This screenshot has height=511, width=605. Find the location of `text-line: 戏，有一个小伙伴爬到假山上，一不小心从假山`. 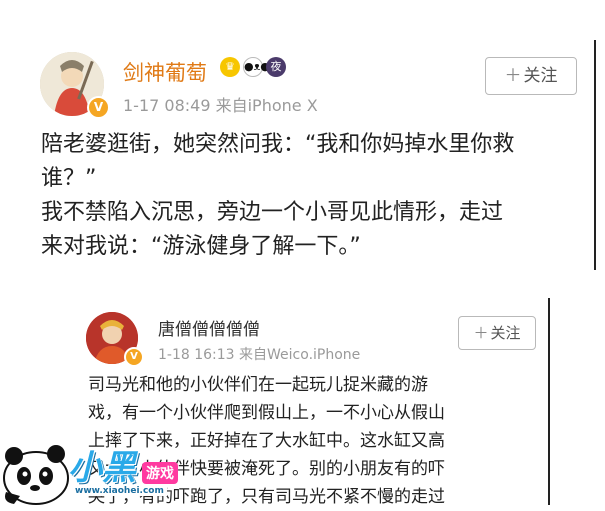

text-line: 戏，有一个小伙伴爬到假山上，一不小心从假山 is located at coordinates (266, 413).